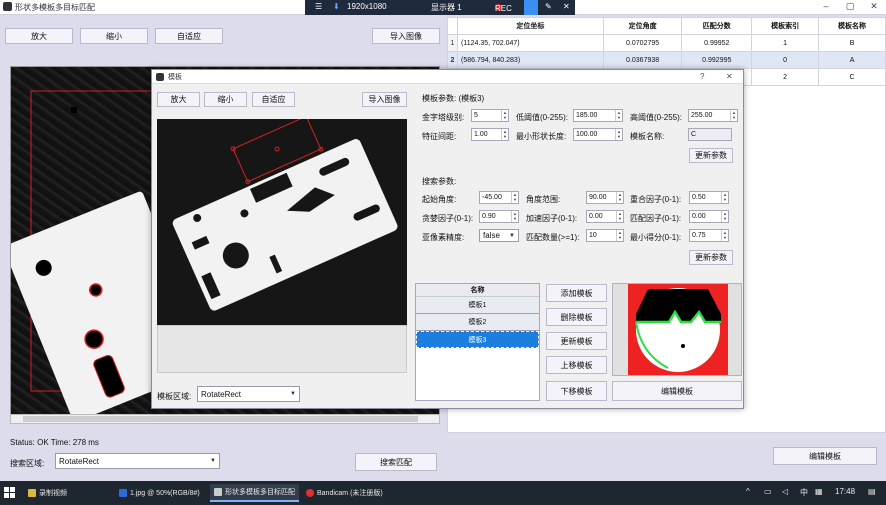 This screenshot has width=886, height=505. Describe the element at coordinates (576, 317) in the screenshot. I see `delete-template-button: 删除模板` at that location.